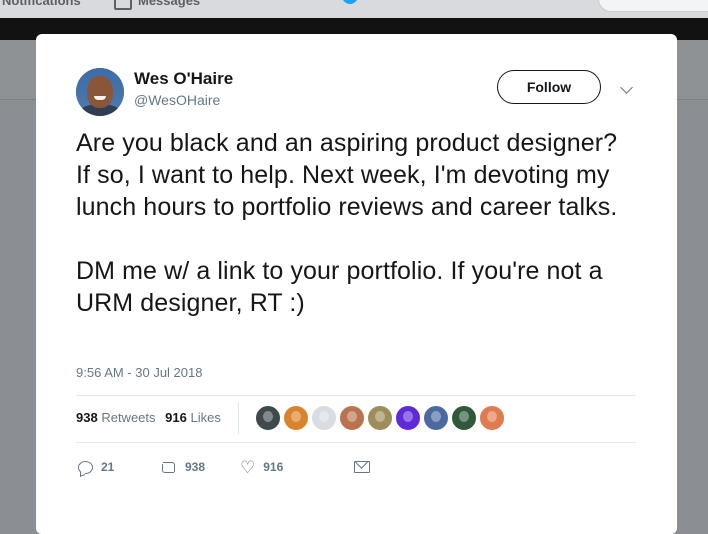  What do you see at coordinates (653, 6) in the screenshot?
I see `search-input` at bounding box center [653, 6].